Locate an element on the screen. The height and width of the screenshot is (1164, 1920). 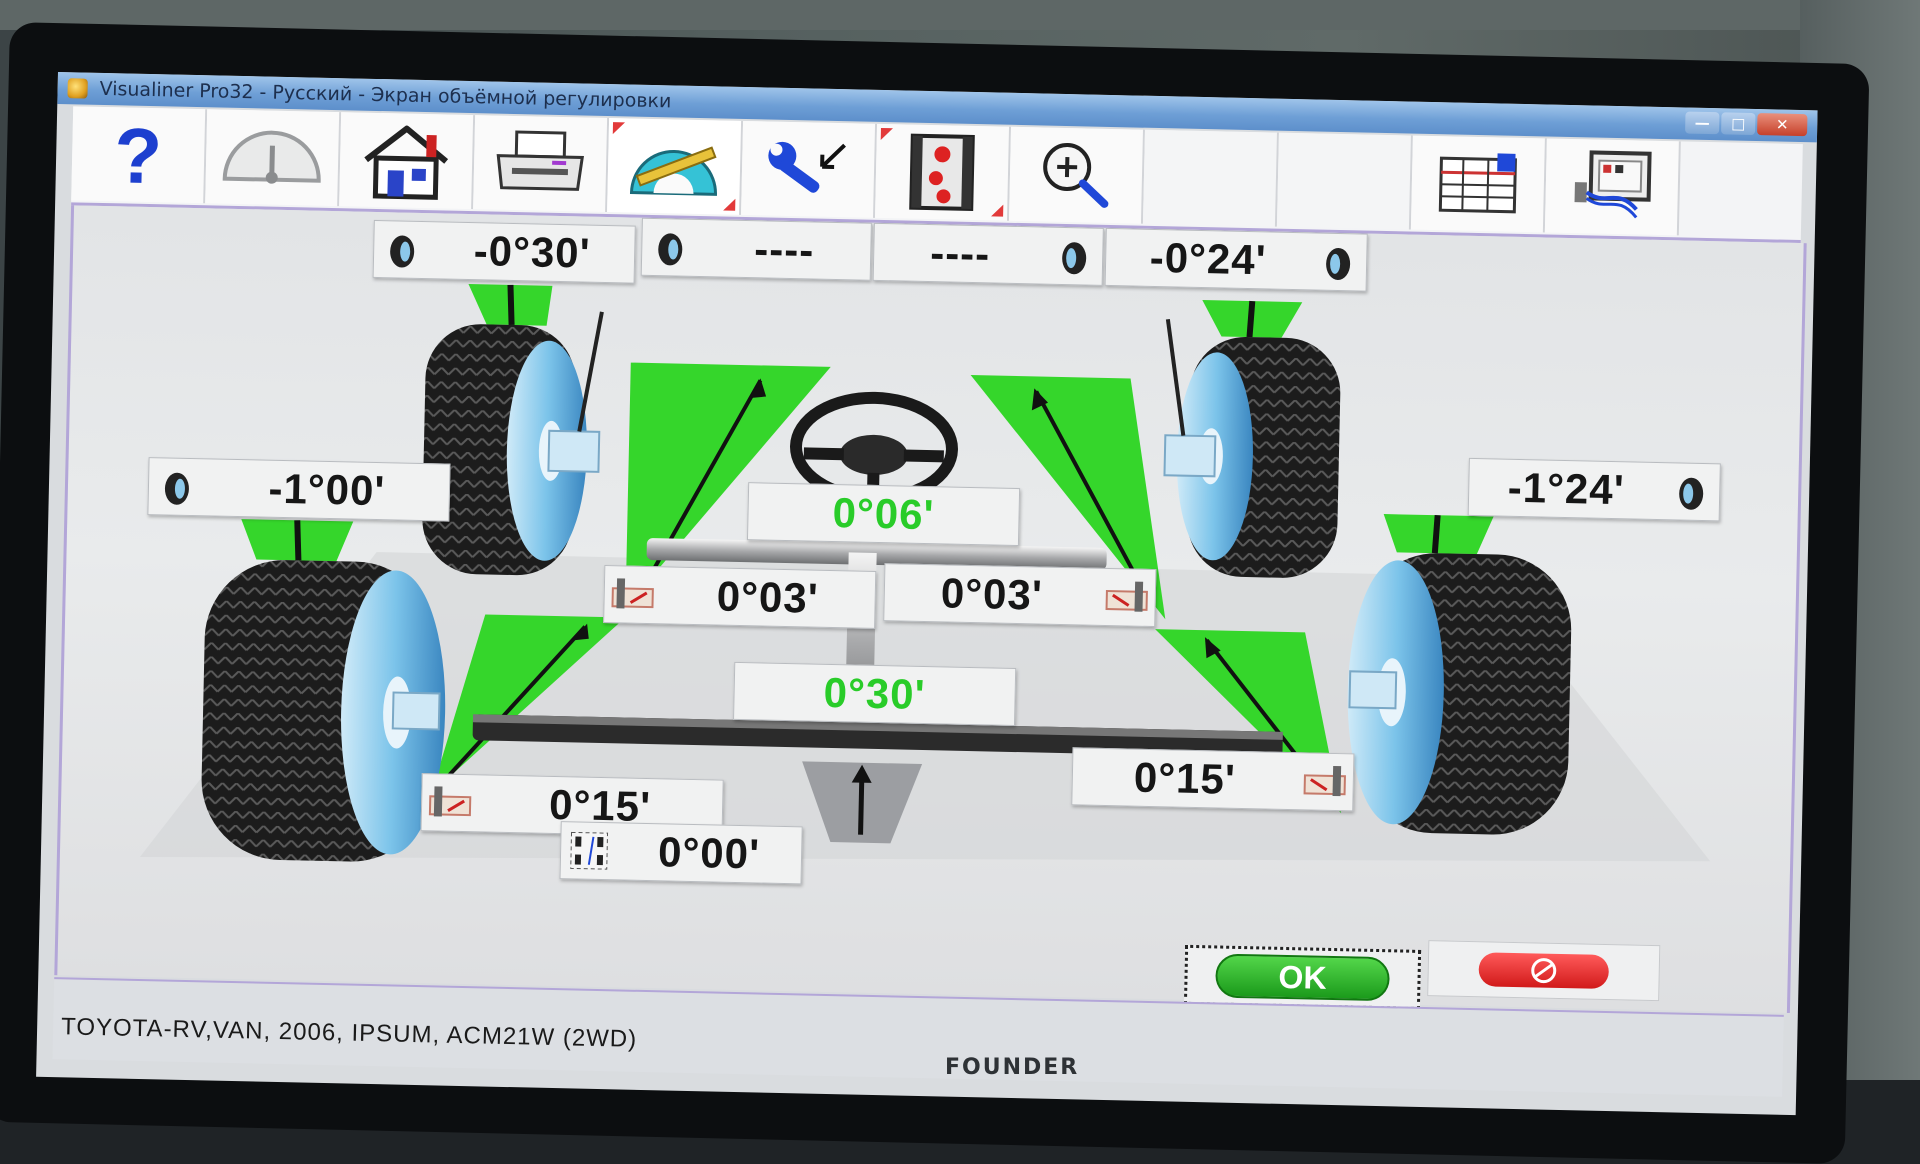
front-right-toe-box: 0°03' is located at coordinates (1019, 595).